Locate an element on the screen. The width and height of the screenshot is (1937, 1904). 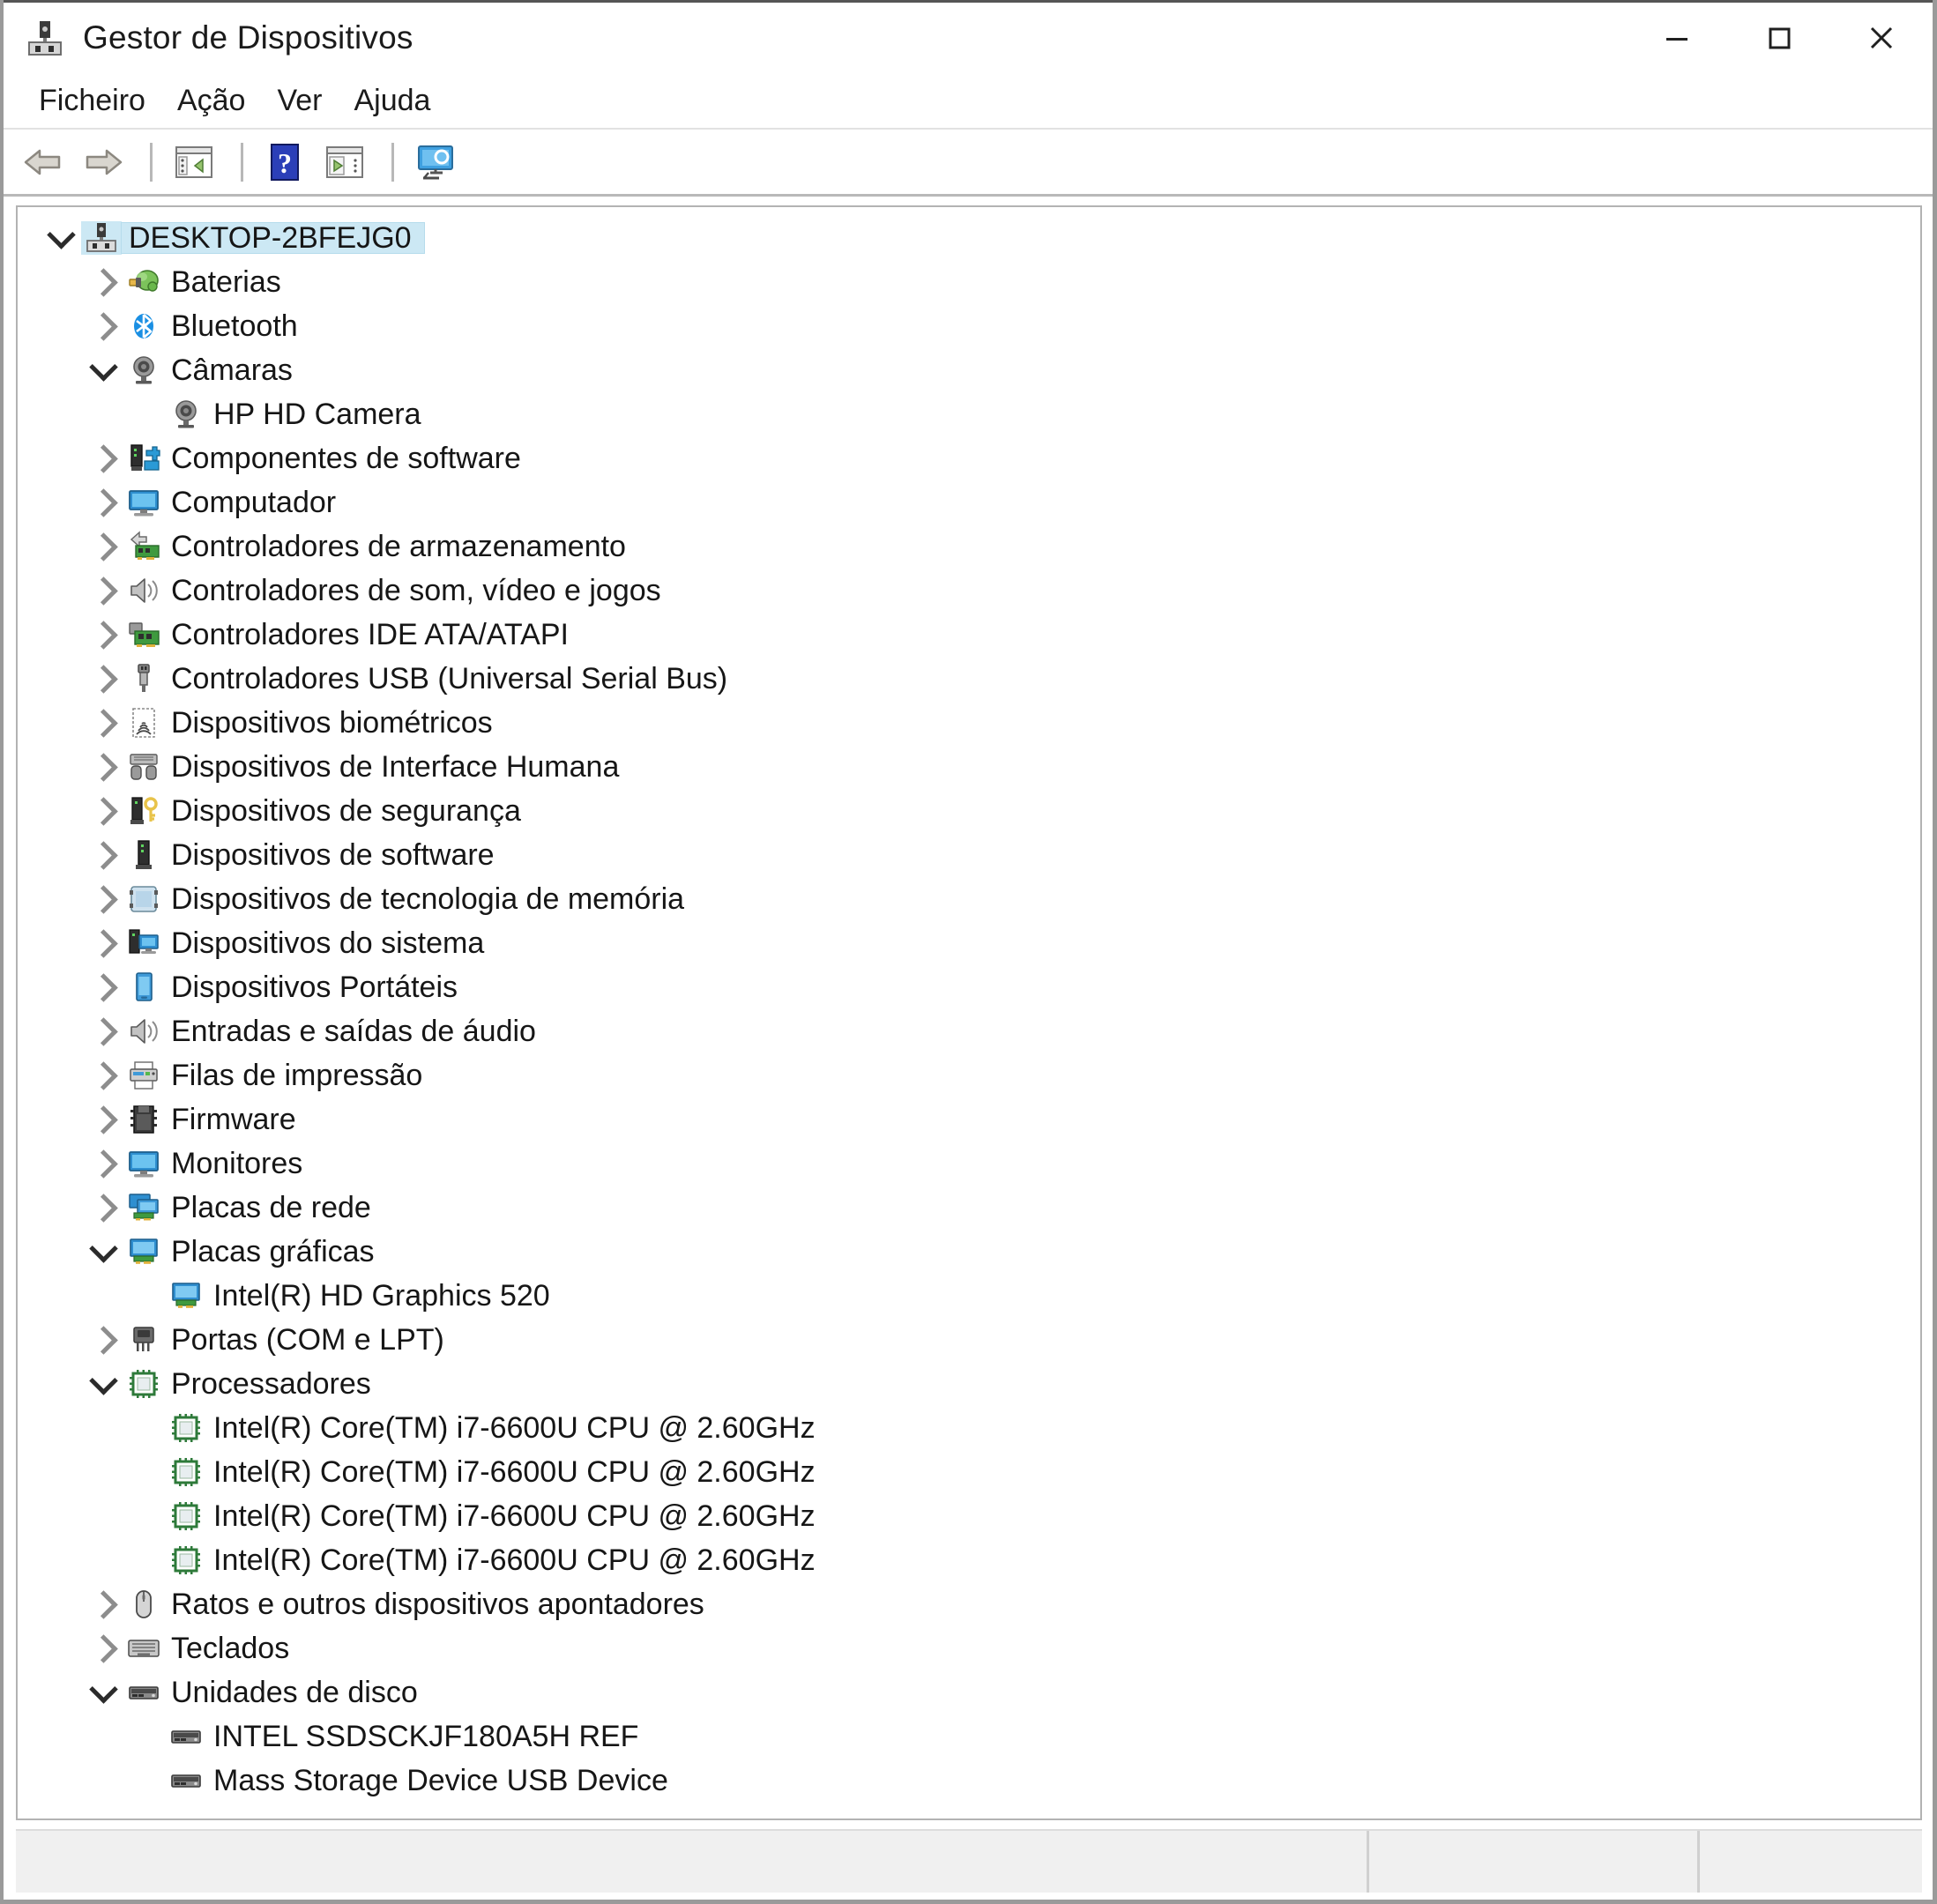
battery-icon is located at coordinates (143, 282).